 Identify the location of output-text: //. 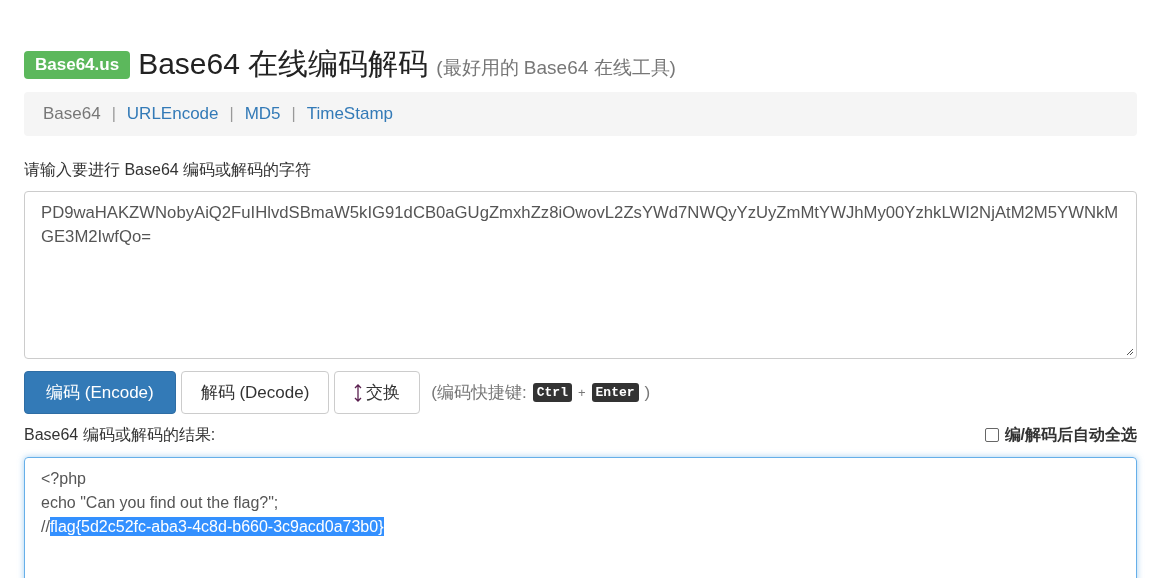
(45, 526).